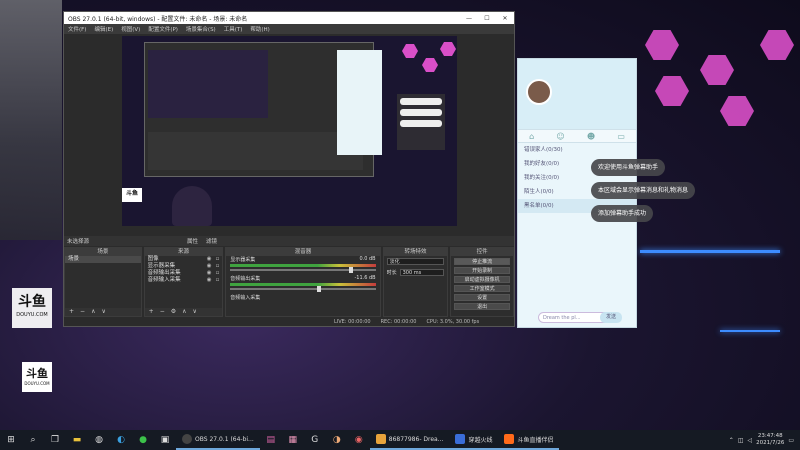 The width and height of the screenshot is (800, 450). I want to click on app-icon: G, so click(315, 440).